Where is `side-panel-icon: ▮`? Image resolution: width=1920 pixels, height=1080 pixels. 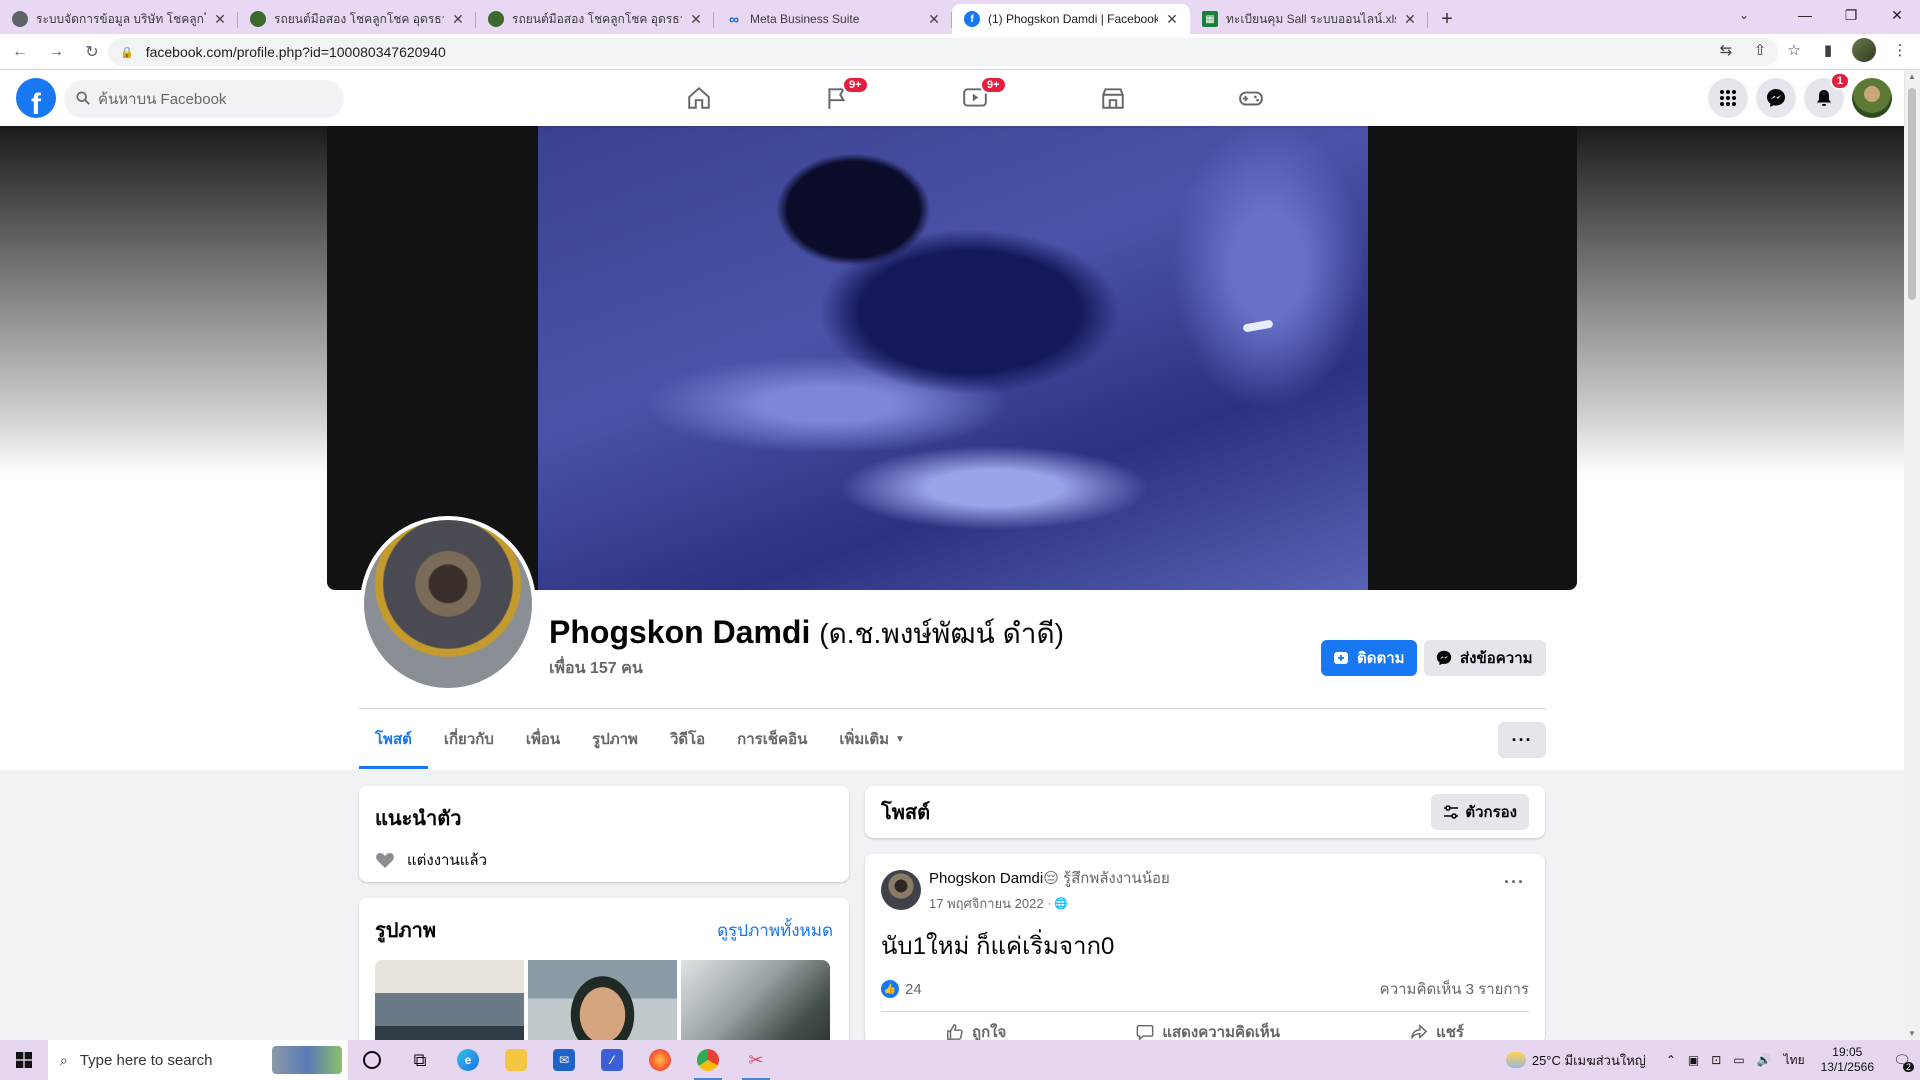
side-panel-icon: ▮ is located at coordinates (1828, 50).